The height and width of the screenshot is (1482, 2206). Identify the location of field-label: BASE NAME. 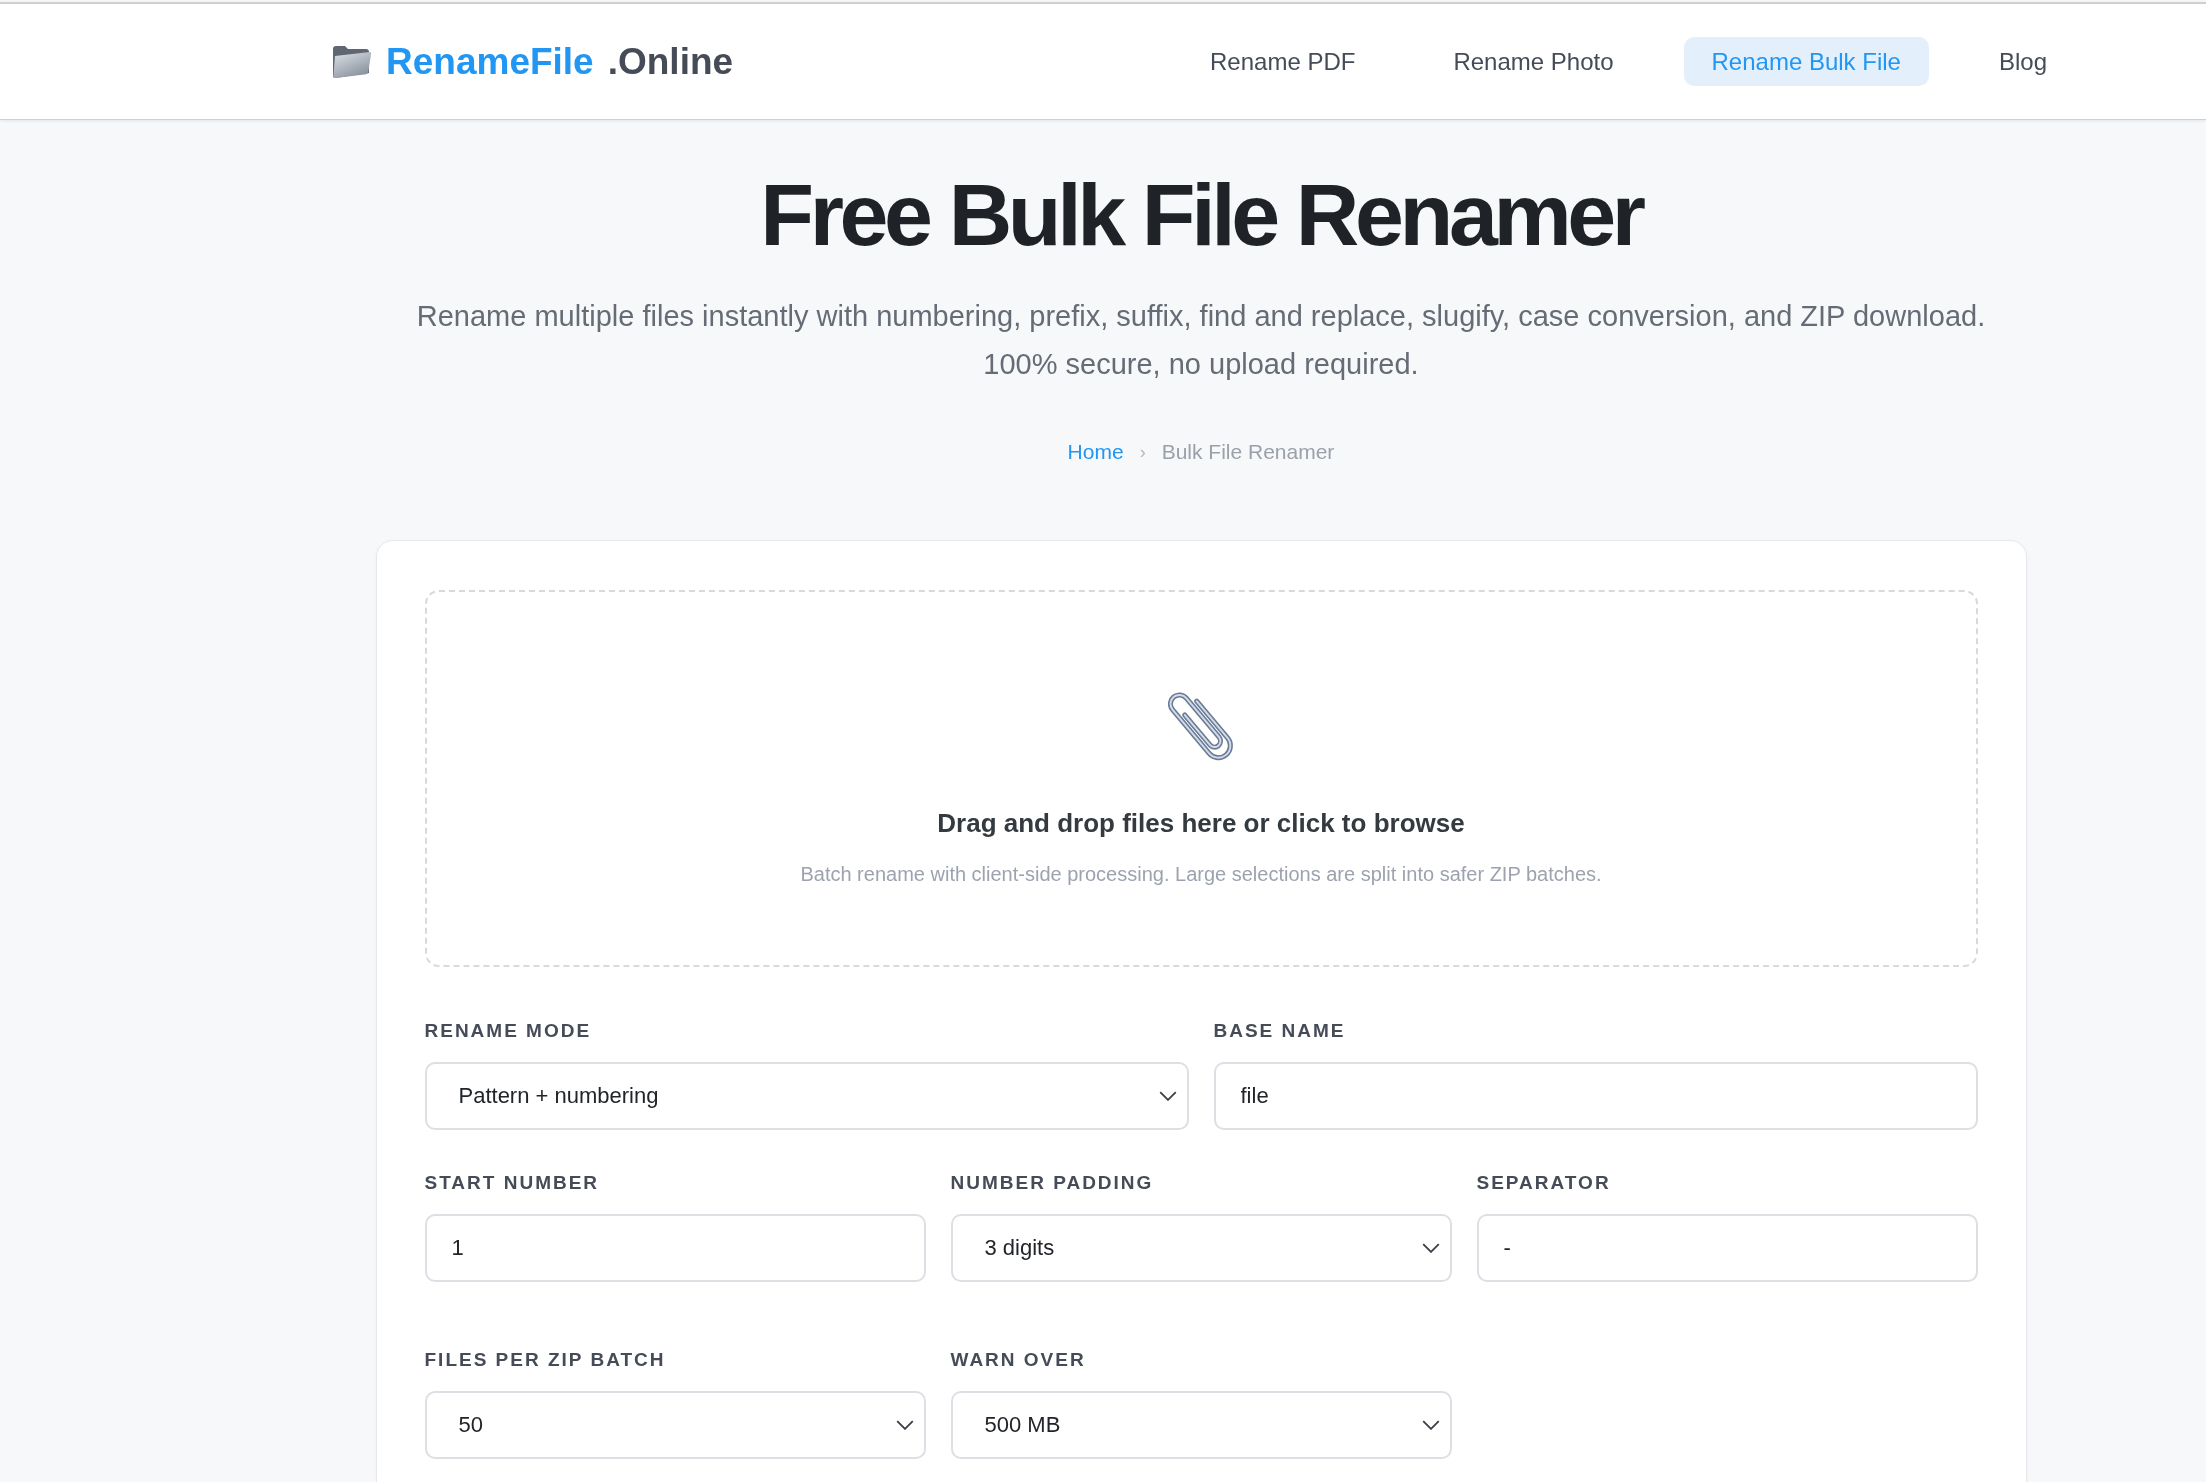
(1280, 1031).